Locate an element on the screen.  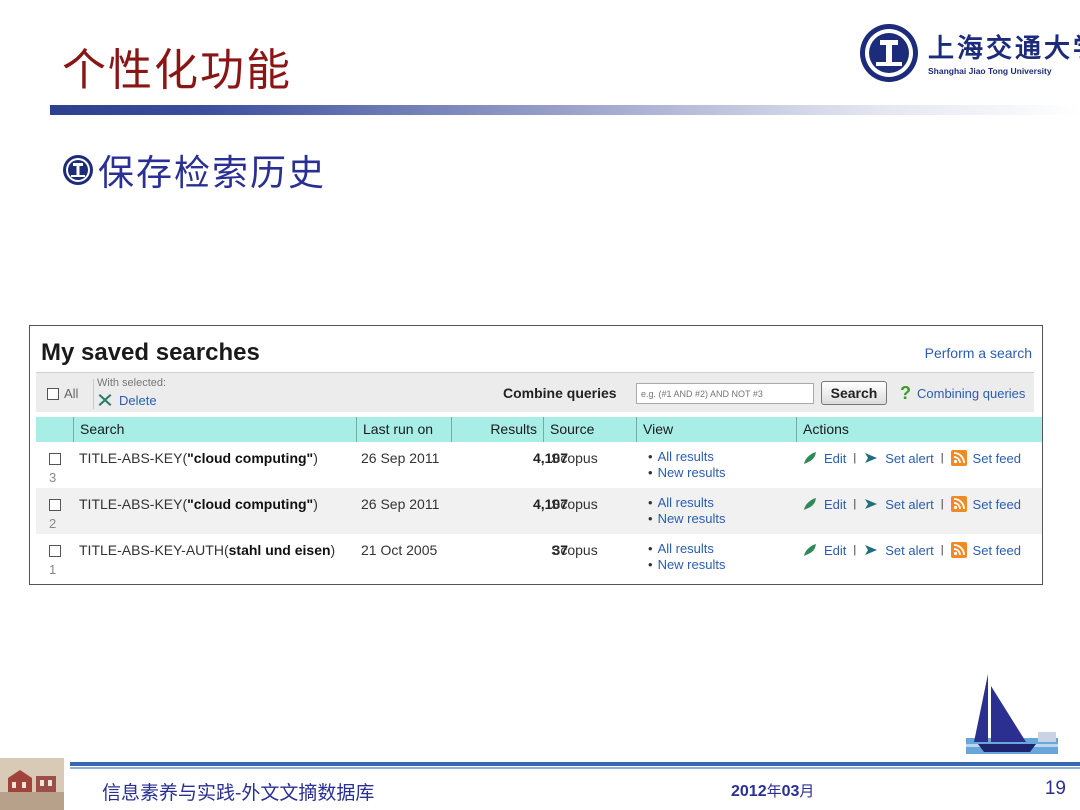
seal-bullet-icon is located at coordinates (78, 170).